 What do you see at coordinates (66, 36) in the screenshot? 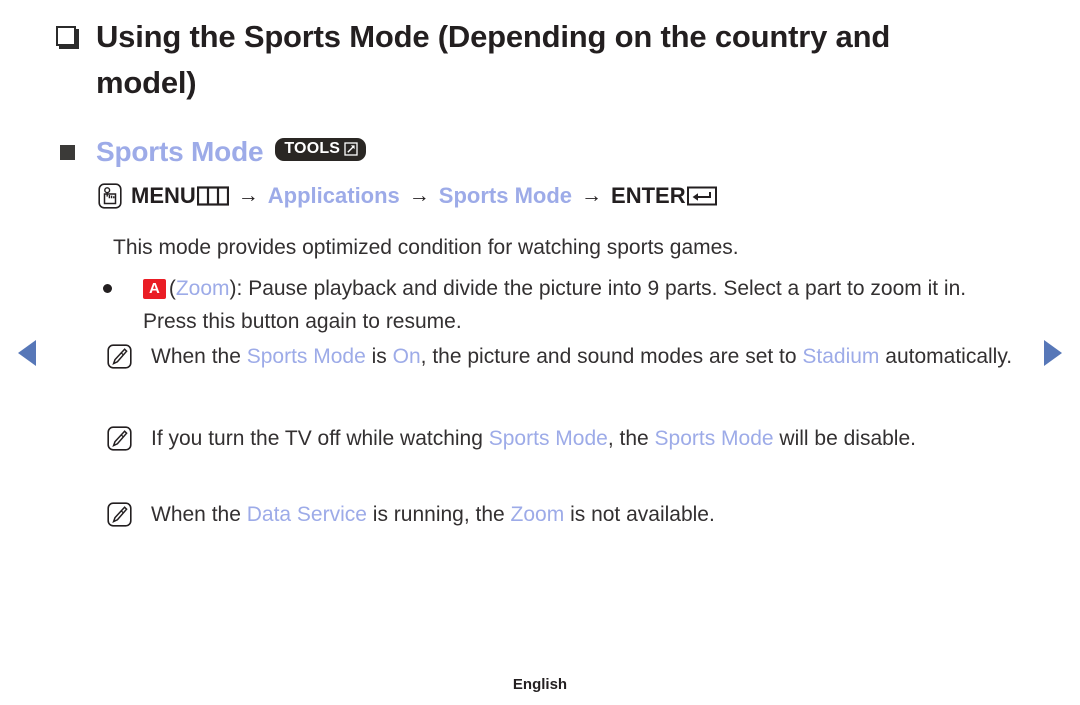
I see `outlined-square-bullet-icon` at bounding box center [66, 36].